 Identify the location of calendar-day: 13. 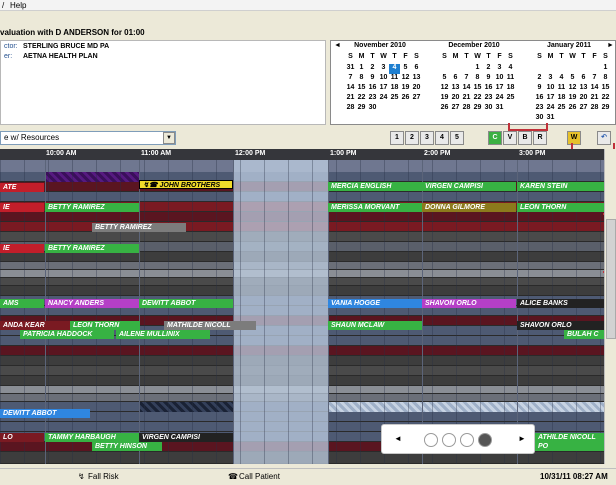
(583, 89).